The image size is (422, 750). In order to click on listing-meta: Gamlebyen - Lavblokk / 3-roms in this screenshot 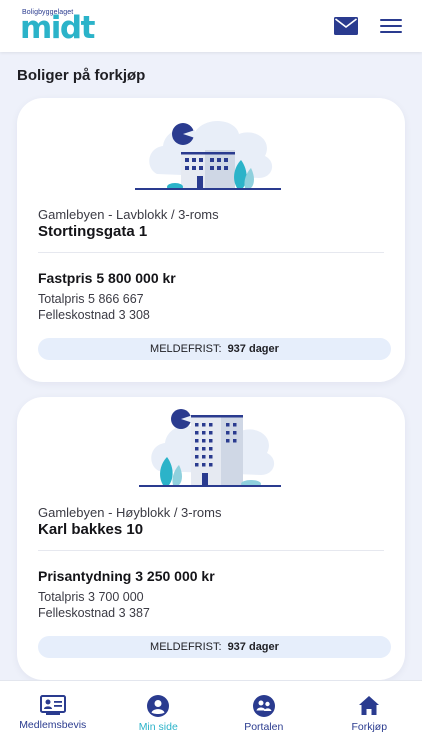, I will do `click(128, 214)`.